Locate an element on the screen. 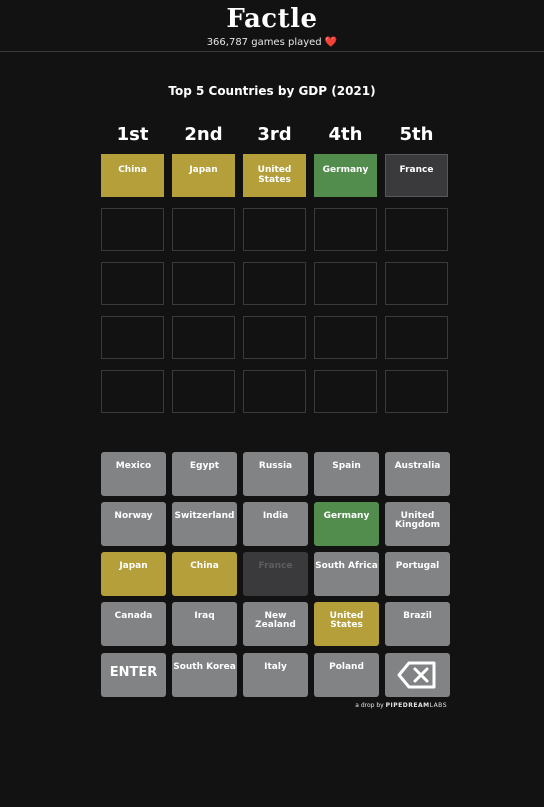  enter-button: ENTER is located at coordinates (133, 675).